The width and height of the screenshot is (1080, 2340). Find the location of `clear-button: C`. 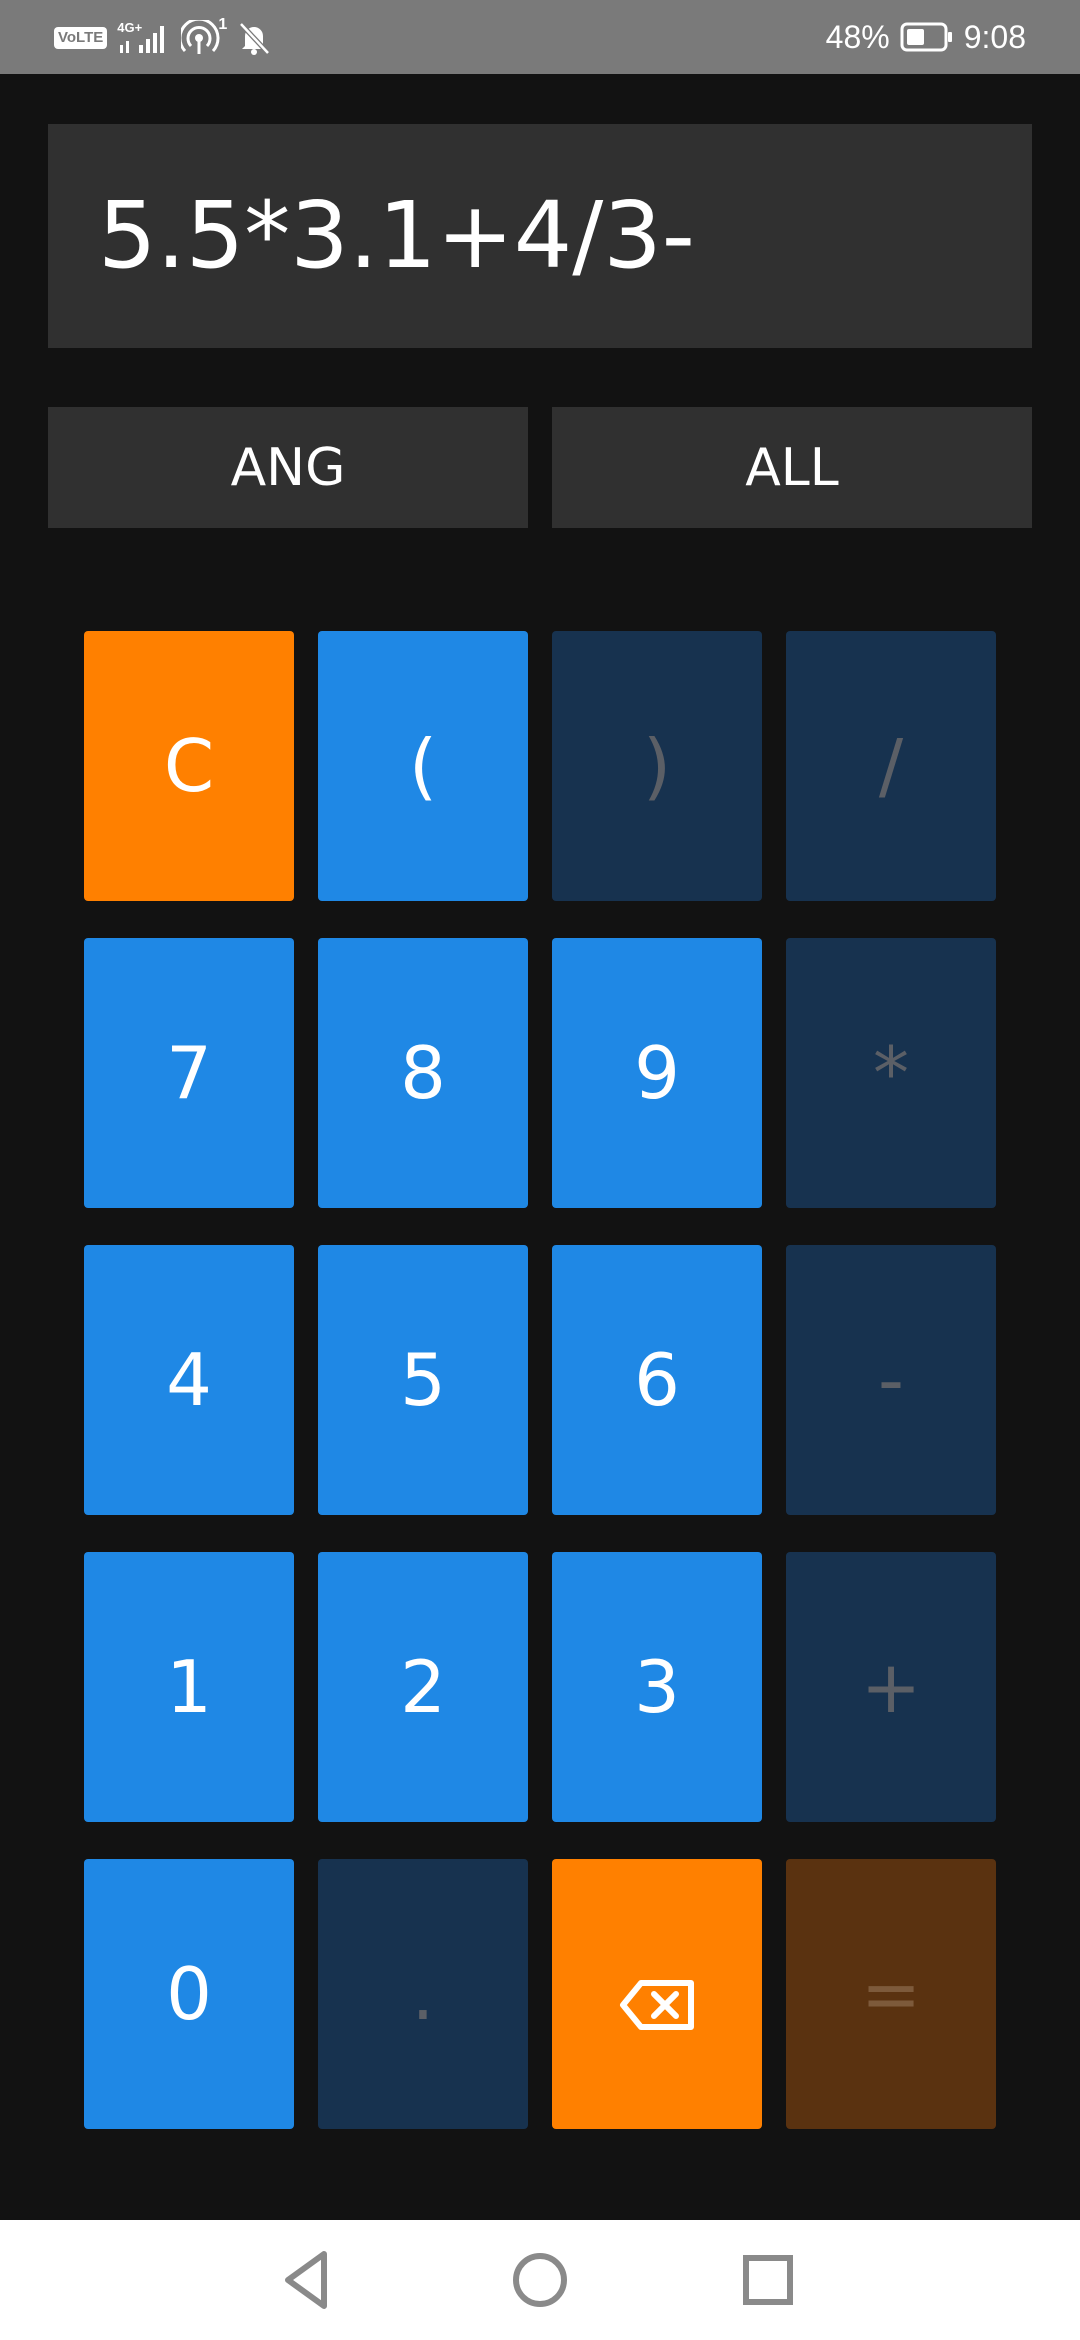

clear-button: C is located at coordinates (189, 766).